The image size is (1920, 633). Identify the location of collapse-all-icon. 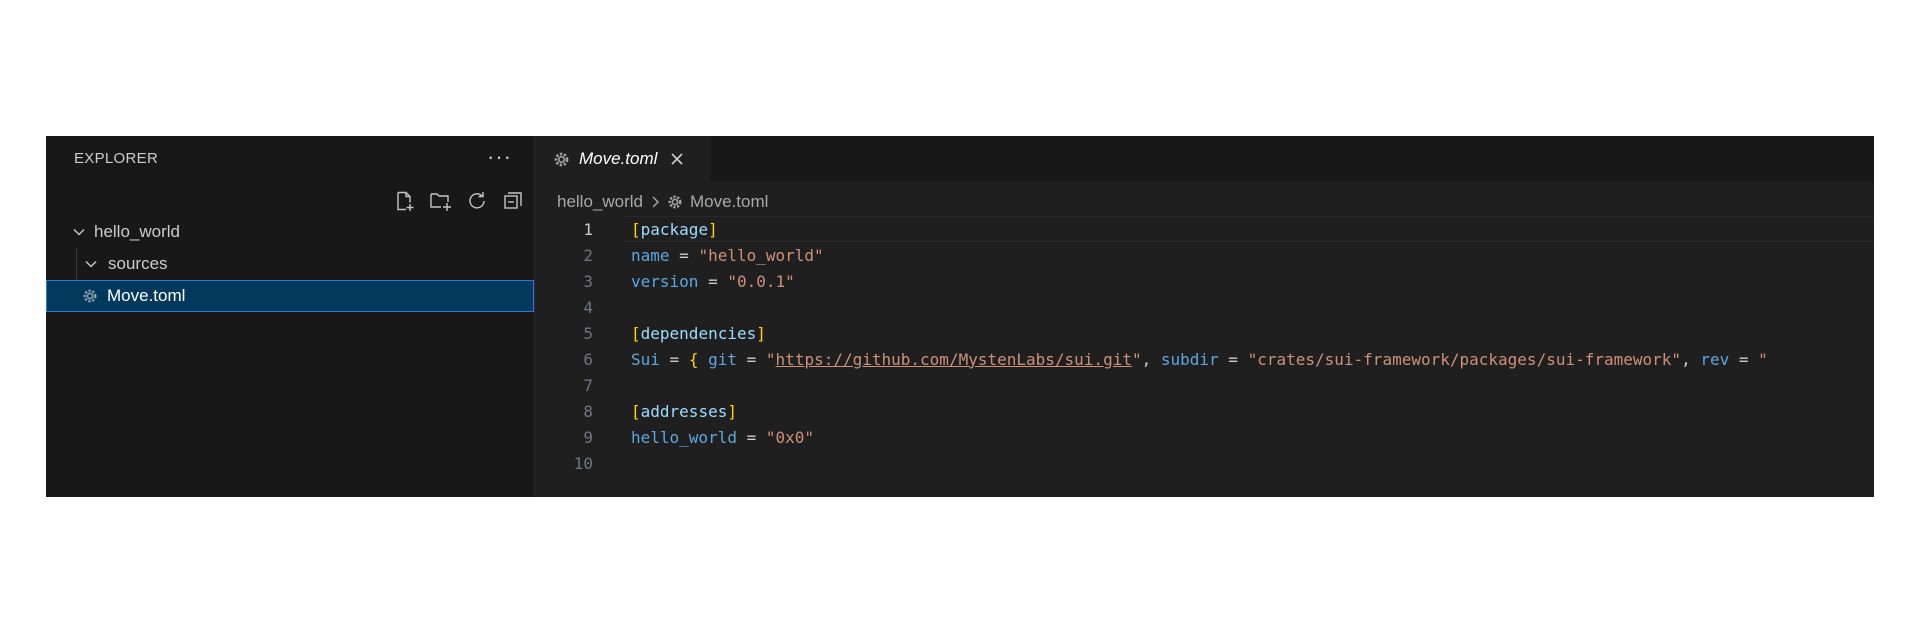
(513, 200).